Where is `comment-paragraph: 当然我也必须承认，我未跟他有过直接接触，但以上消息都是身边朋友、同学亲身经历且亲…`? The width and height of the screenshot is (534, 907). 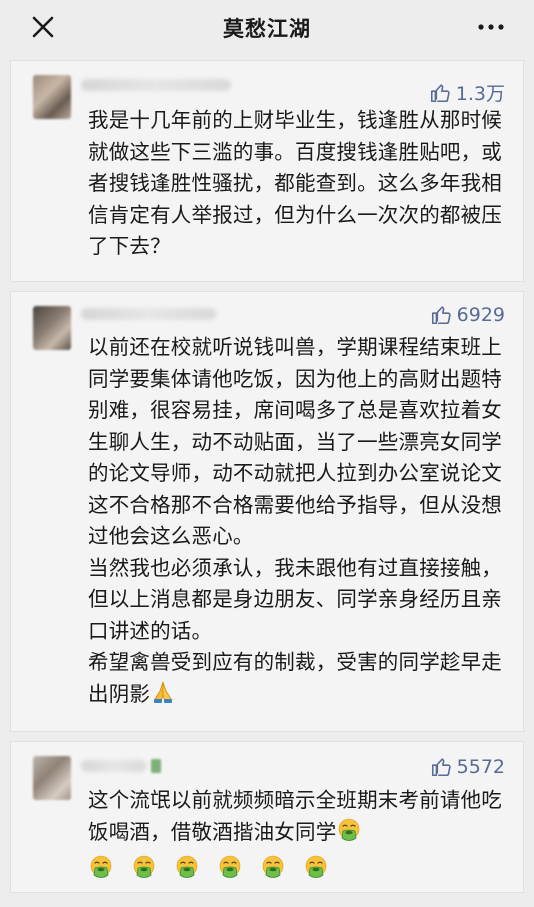 comment-paragraph: 当然我也必须承认，我未跟他有过直接接触，但以上消息都是身边朋友、同学亲身经历且亲… is located at coordinates (295, 599).